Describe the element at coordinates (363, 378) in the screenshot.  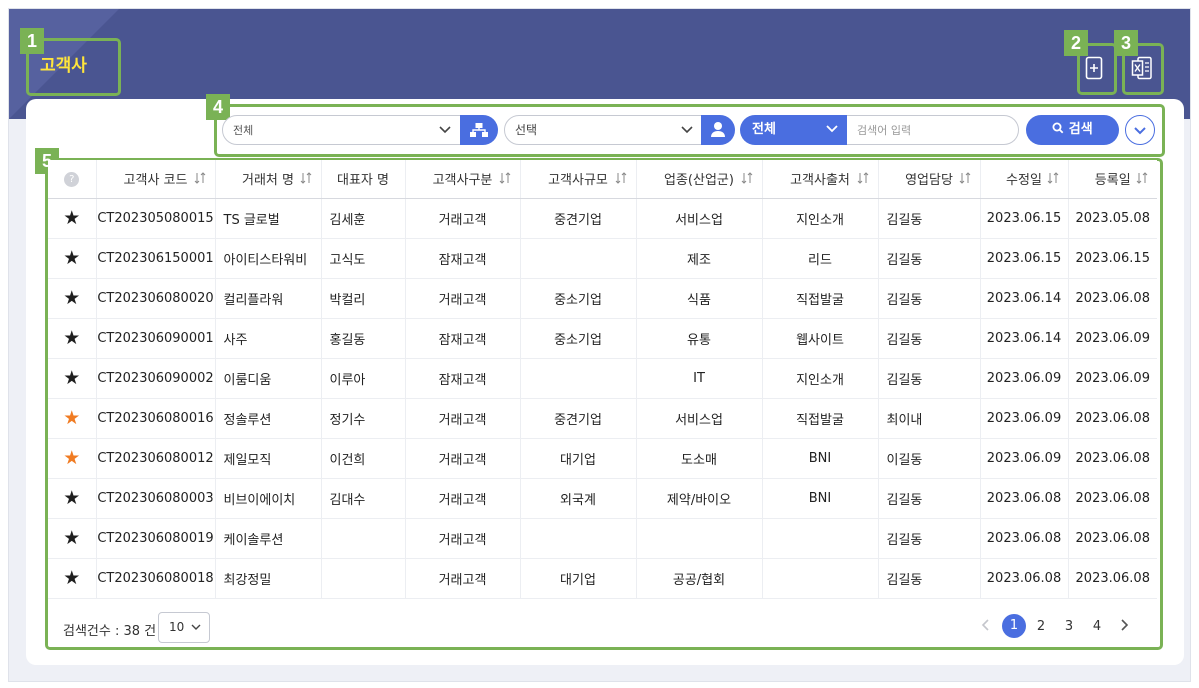
I see `ceo-name-cell: 이루아` at that location.